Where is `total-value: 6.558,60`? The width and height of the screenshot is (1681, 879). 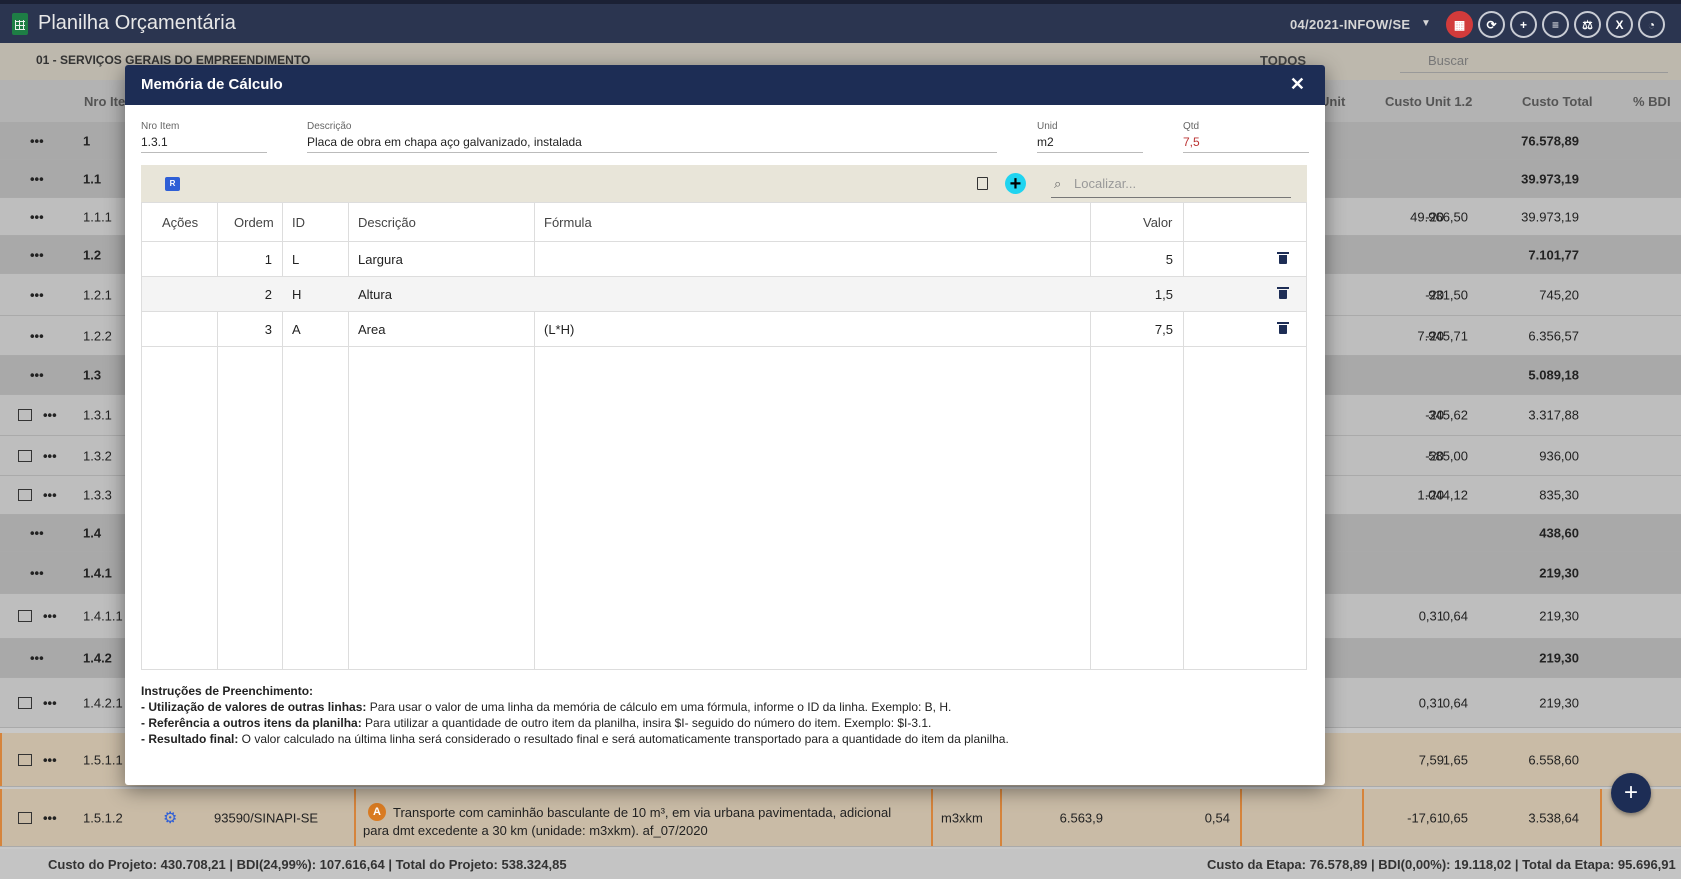
total-value: 6.558,60 is located at coordinates (1553, 759).